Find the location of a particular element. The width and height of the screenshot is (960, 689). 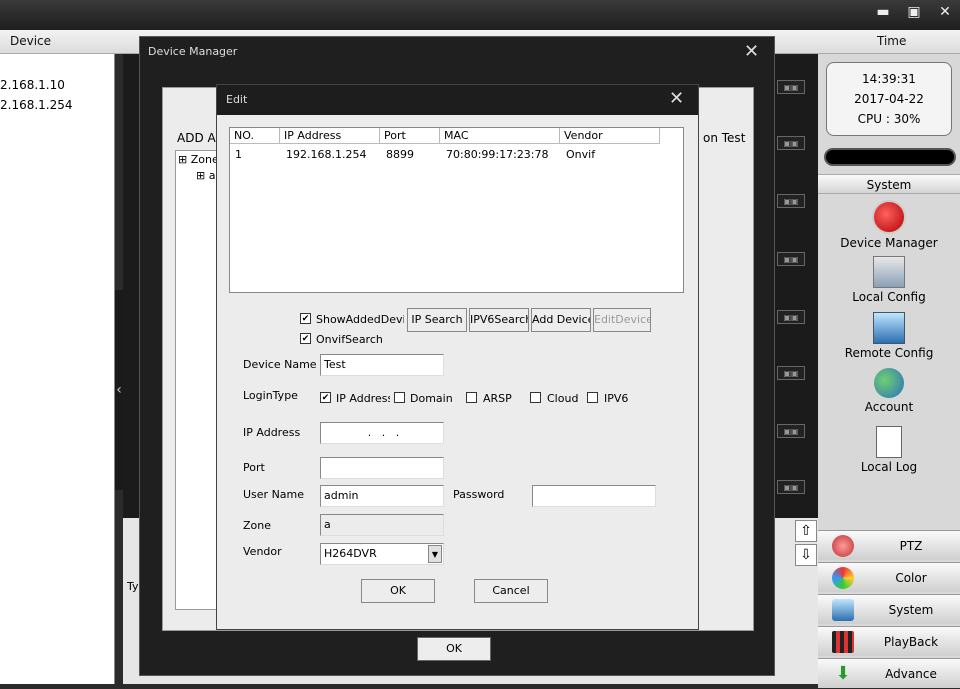

connection-test-label: on Test is located at coordinates (724, 138).